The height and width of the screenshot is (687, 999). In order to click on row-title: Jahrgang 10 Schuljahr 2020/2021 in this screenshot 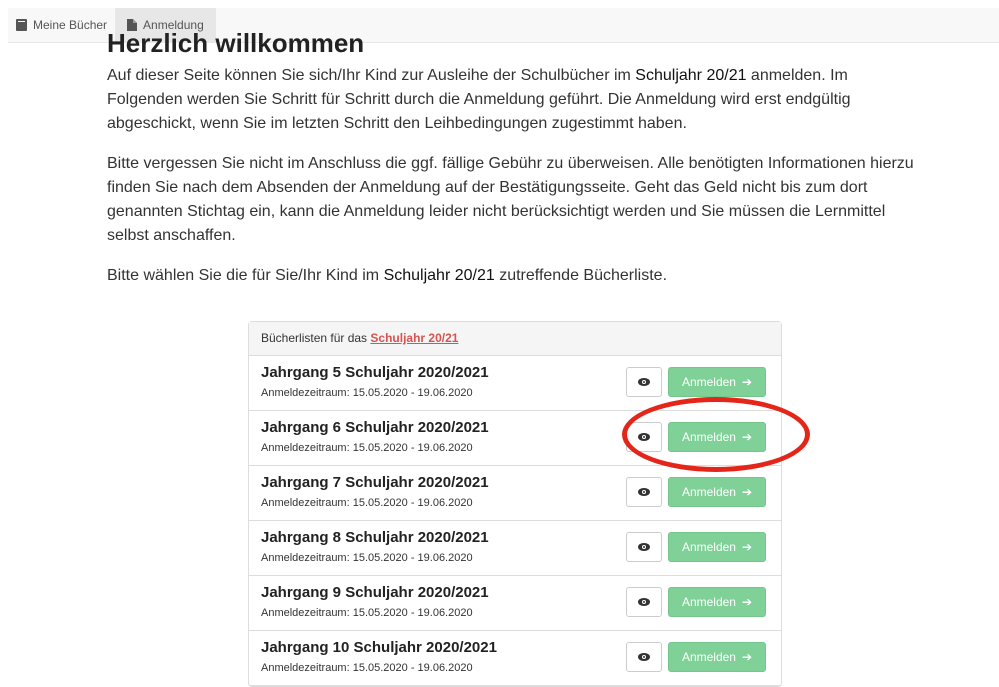, I will do `click(379, 647)`.